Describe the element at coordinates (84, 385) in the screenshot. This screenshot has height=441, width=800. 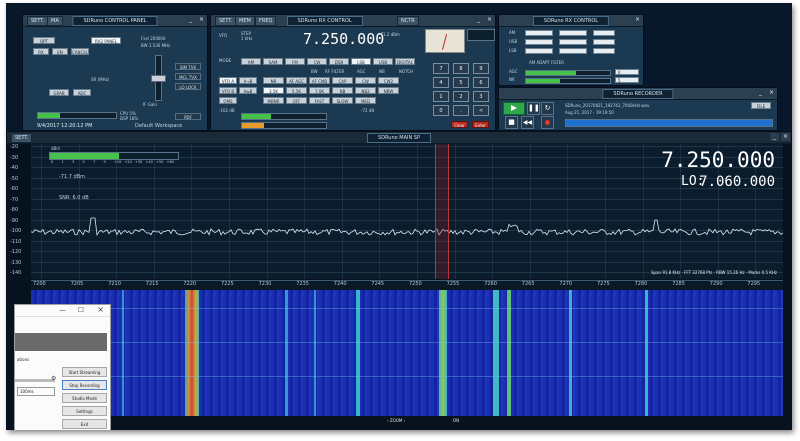
I see `stop-recording-button: Stop Recording` at that location.